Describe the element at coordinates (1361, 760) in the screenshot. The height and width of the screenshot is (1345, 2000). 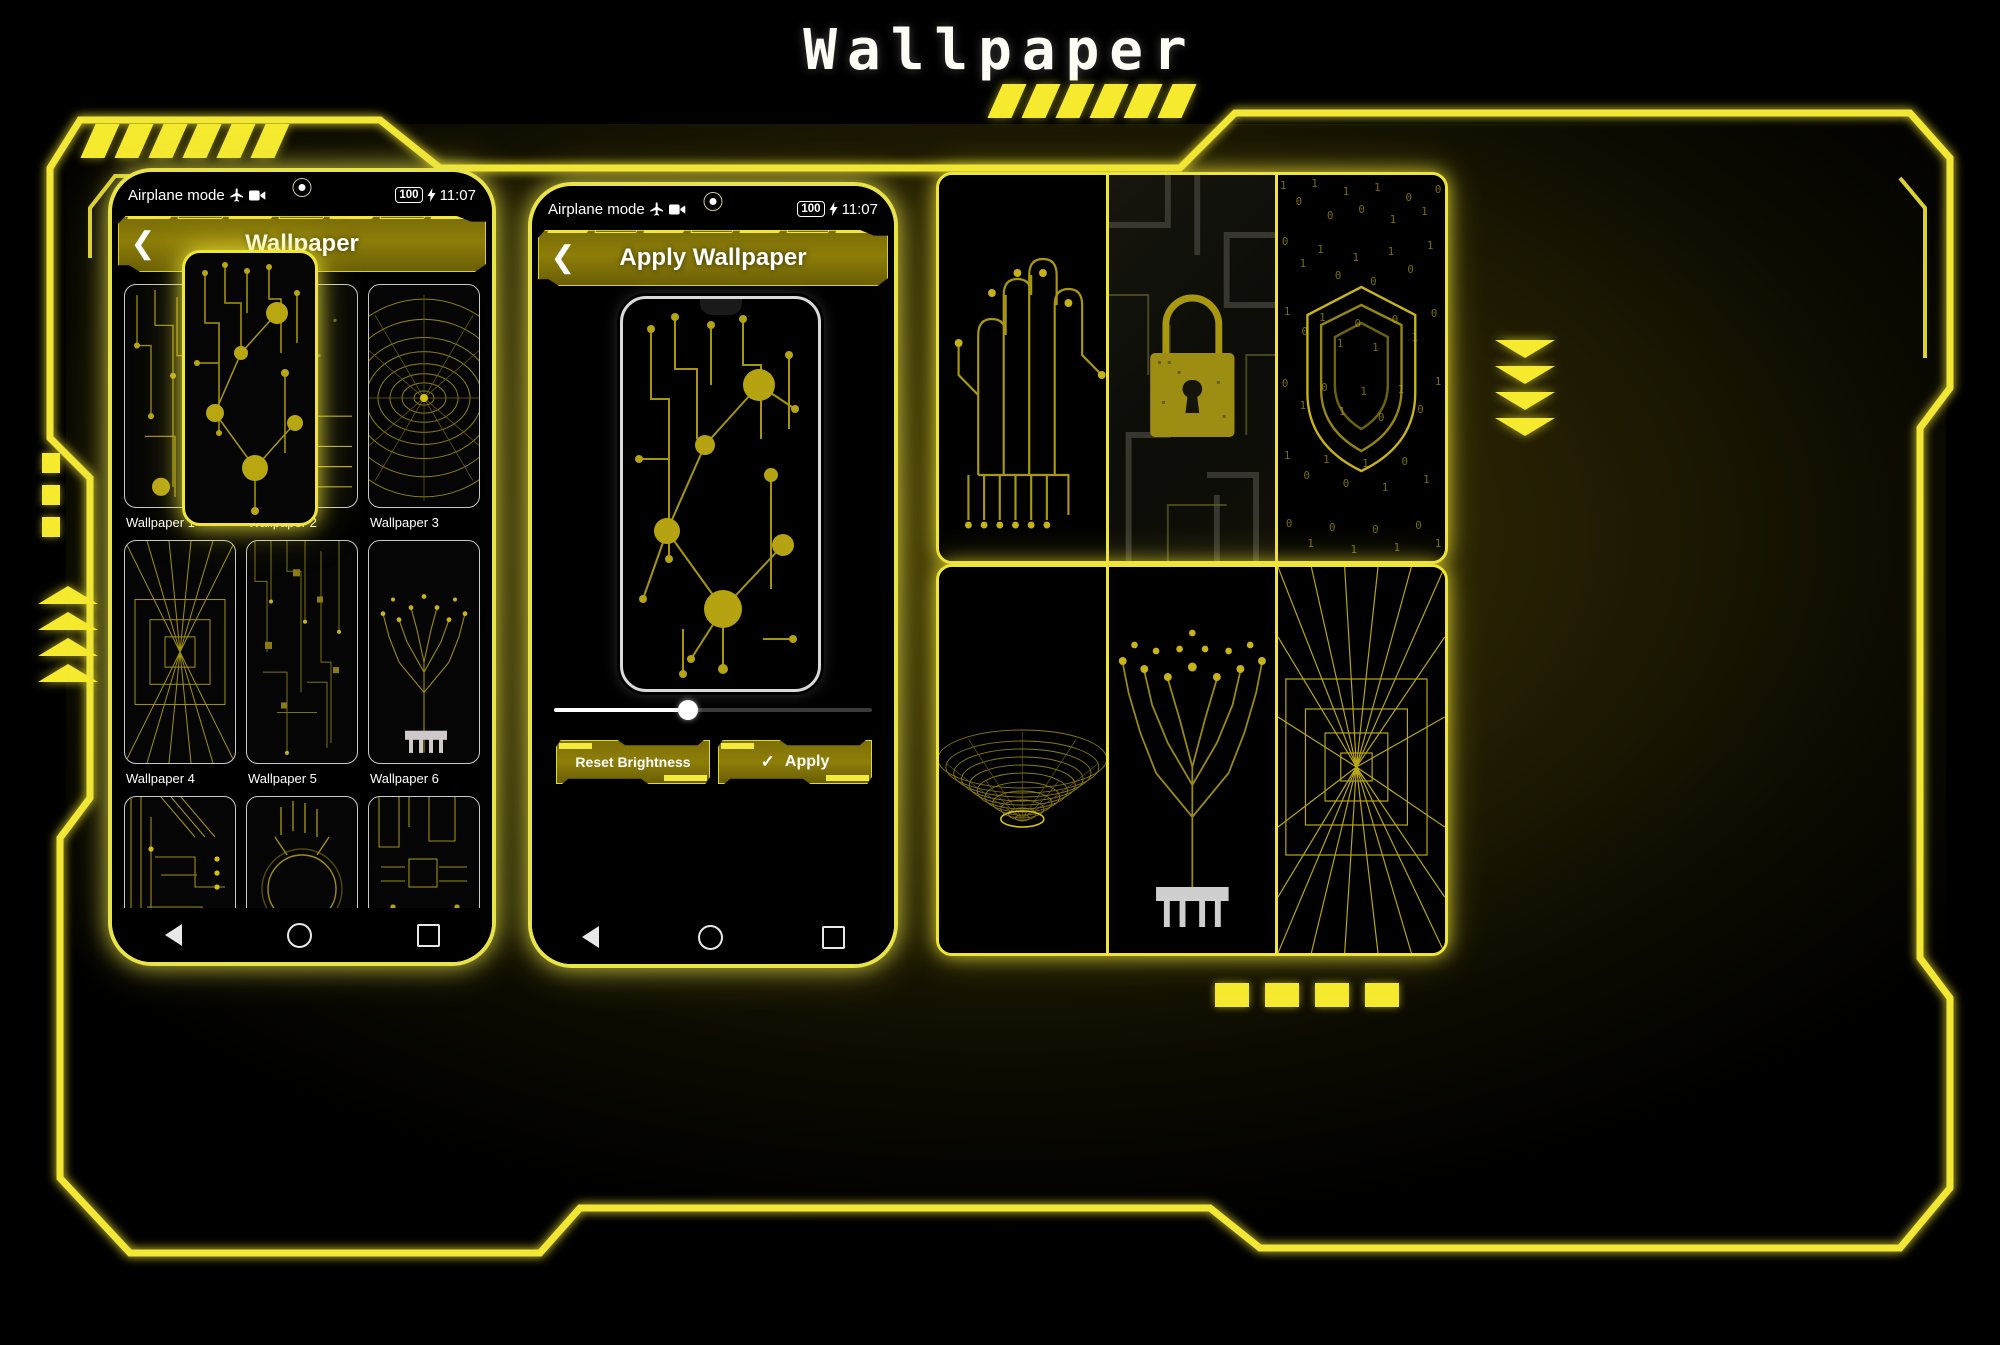
I see `gallery-item-perspective-tunnel` at that location.